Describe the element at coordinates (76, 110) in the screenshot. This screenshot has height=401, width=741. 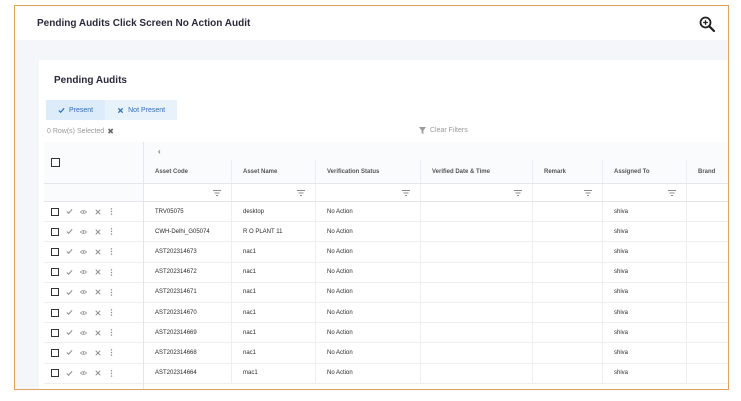
I see `present-button: Present` at that location.